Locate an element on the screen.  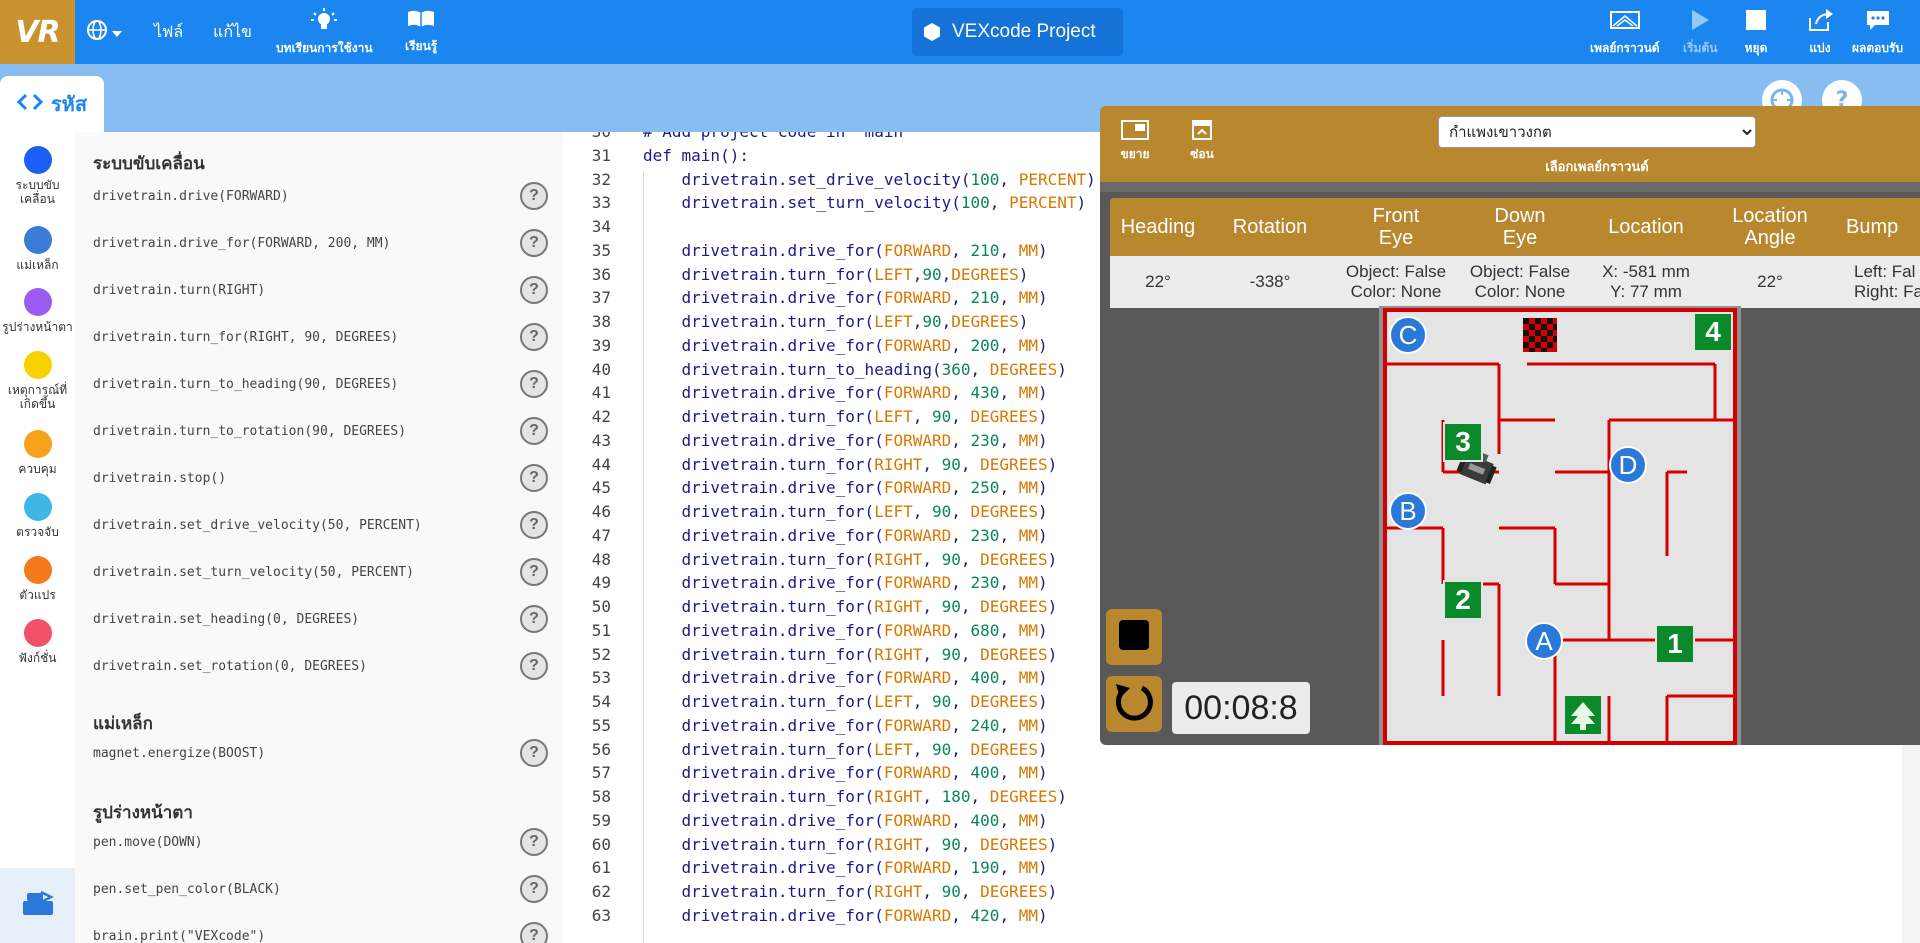
menu-file: ไฟล์ is located at coordinates (168, 32).